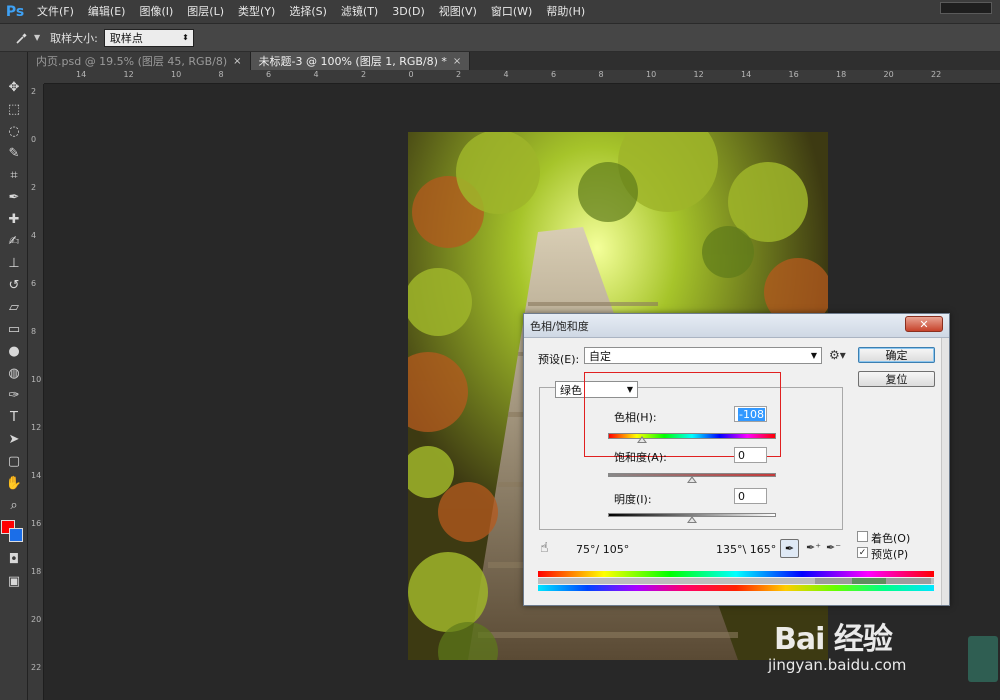 This screenshot has height=700, width=1000. What do you see at coordinates (37, 37) in the screenshot?
I see `chevron-down-icon: ▼` at bounding box center [37, 37].